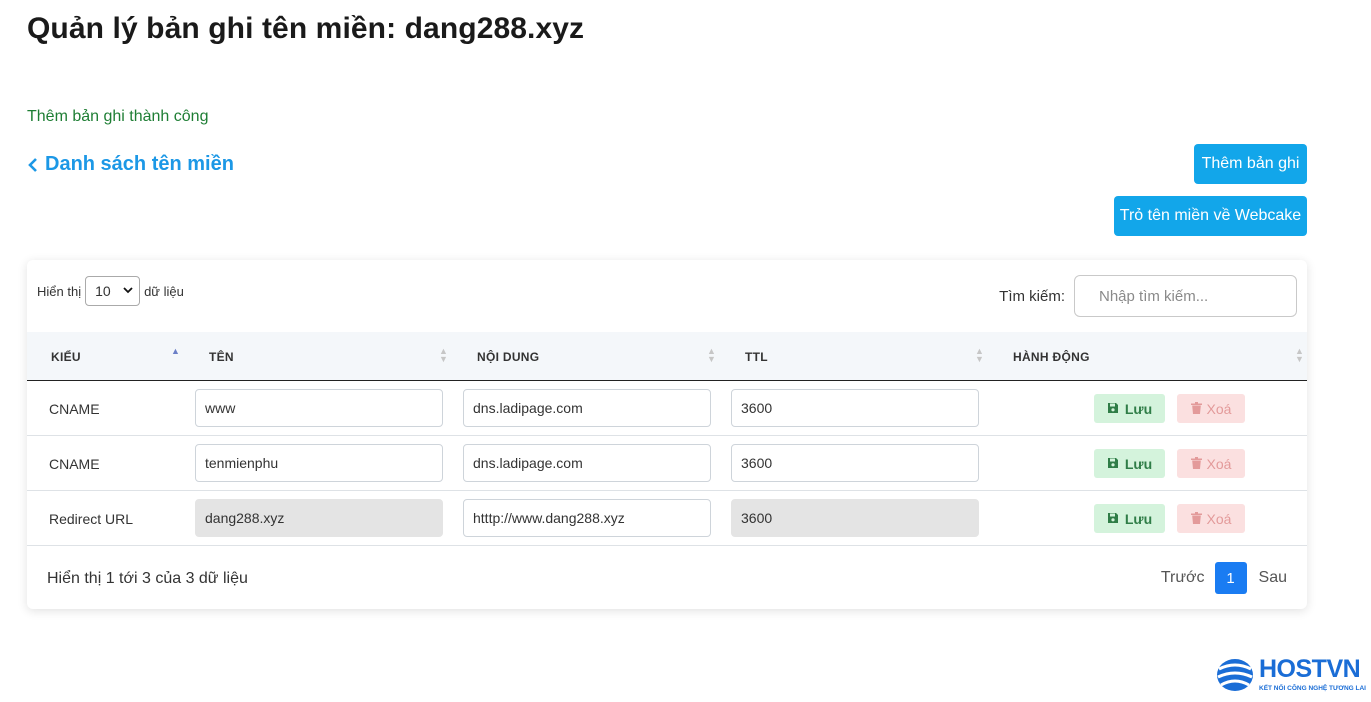 The image size is (1371, 702). Describe the element at coordinates (164, 291) in the screenshot. I see `show-suffix-label: dữ liệu` at that location.